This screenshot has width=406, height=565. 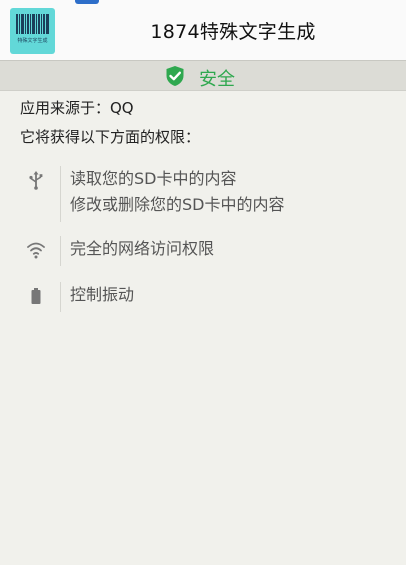 What do you see at coordinates (36, 180) in the screenshot?
I see `usb-icon` at bounding box center [36, 180].